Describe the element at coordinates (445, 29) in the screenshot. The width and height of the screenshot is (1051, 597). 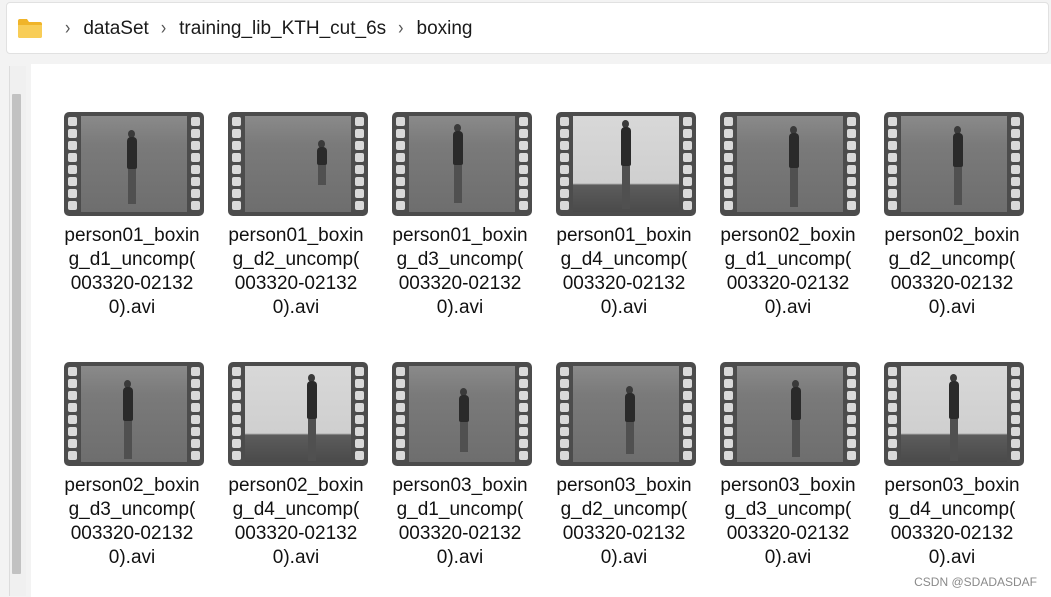
I see `breadcrumb-item-boxing: boxing` at that location.